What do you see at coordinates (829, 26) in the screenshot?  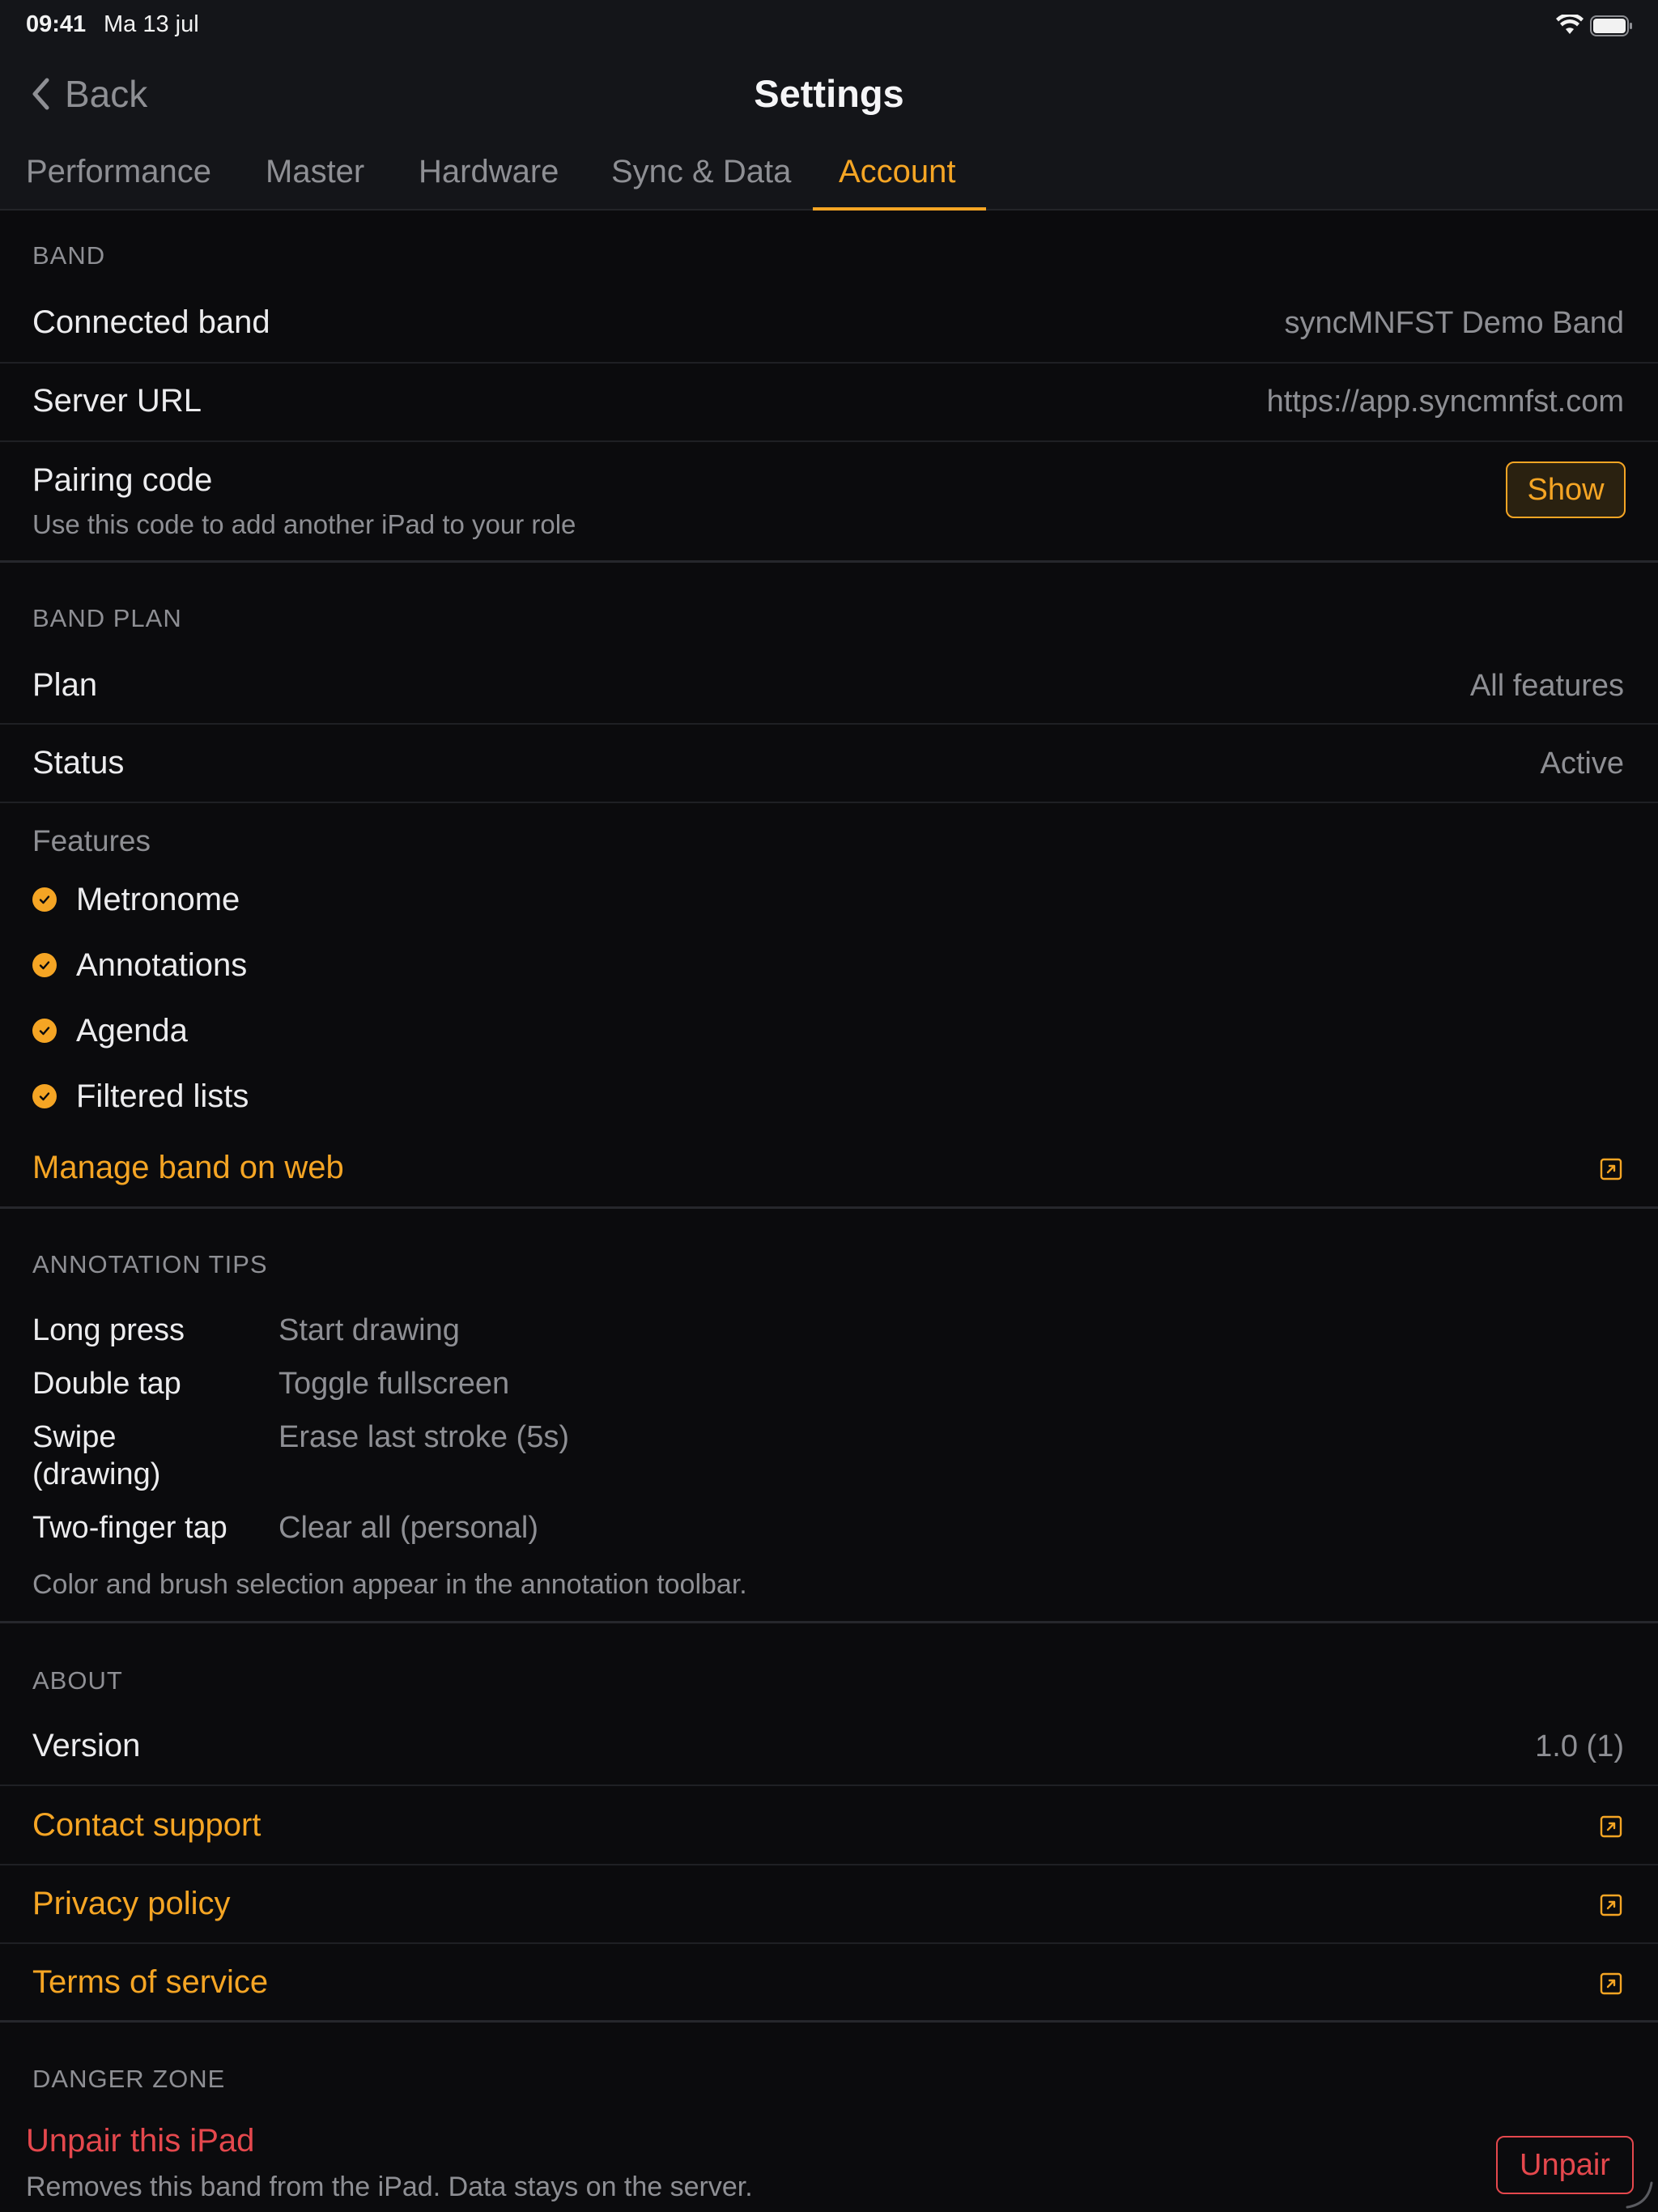 I see `status-bar: 09:41 Ma 13 jul` at bounding box center [829, 26].